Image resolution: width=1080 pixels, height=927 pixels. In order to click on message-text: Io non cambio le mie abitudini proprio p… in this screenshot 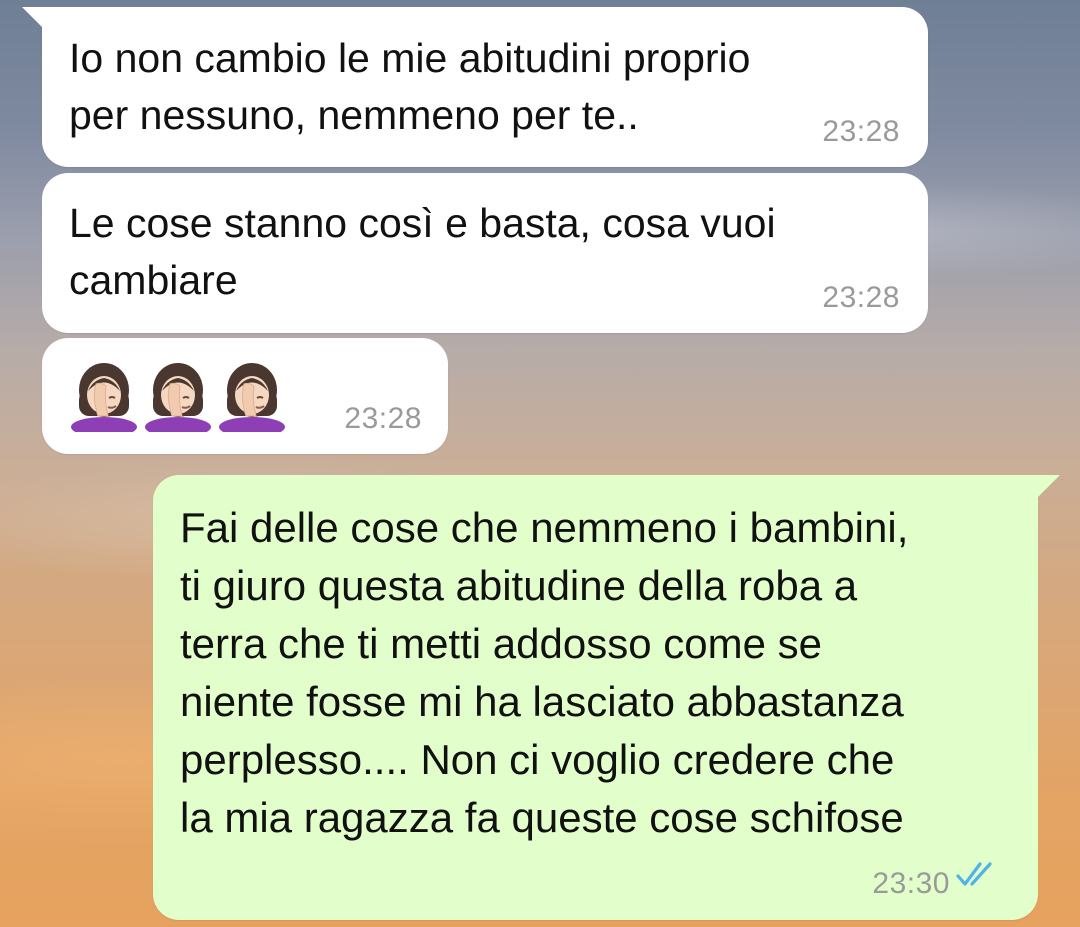, I will do `click(410, 86)`.